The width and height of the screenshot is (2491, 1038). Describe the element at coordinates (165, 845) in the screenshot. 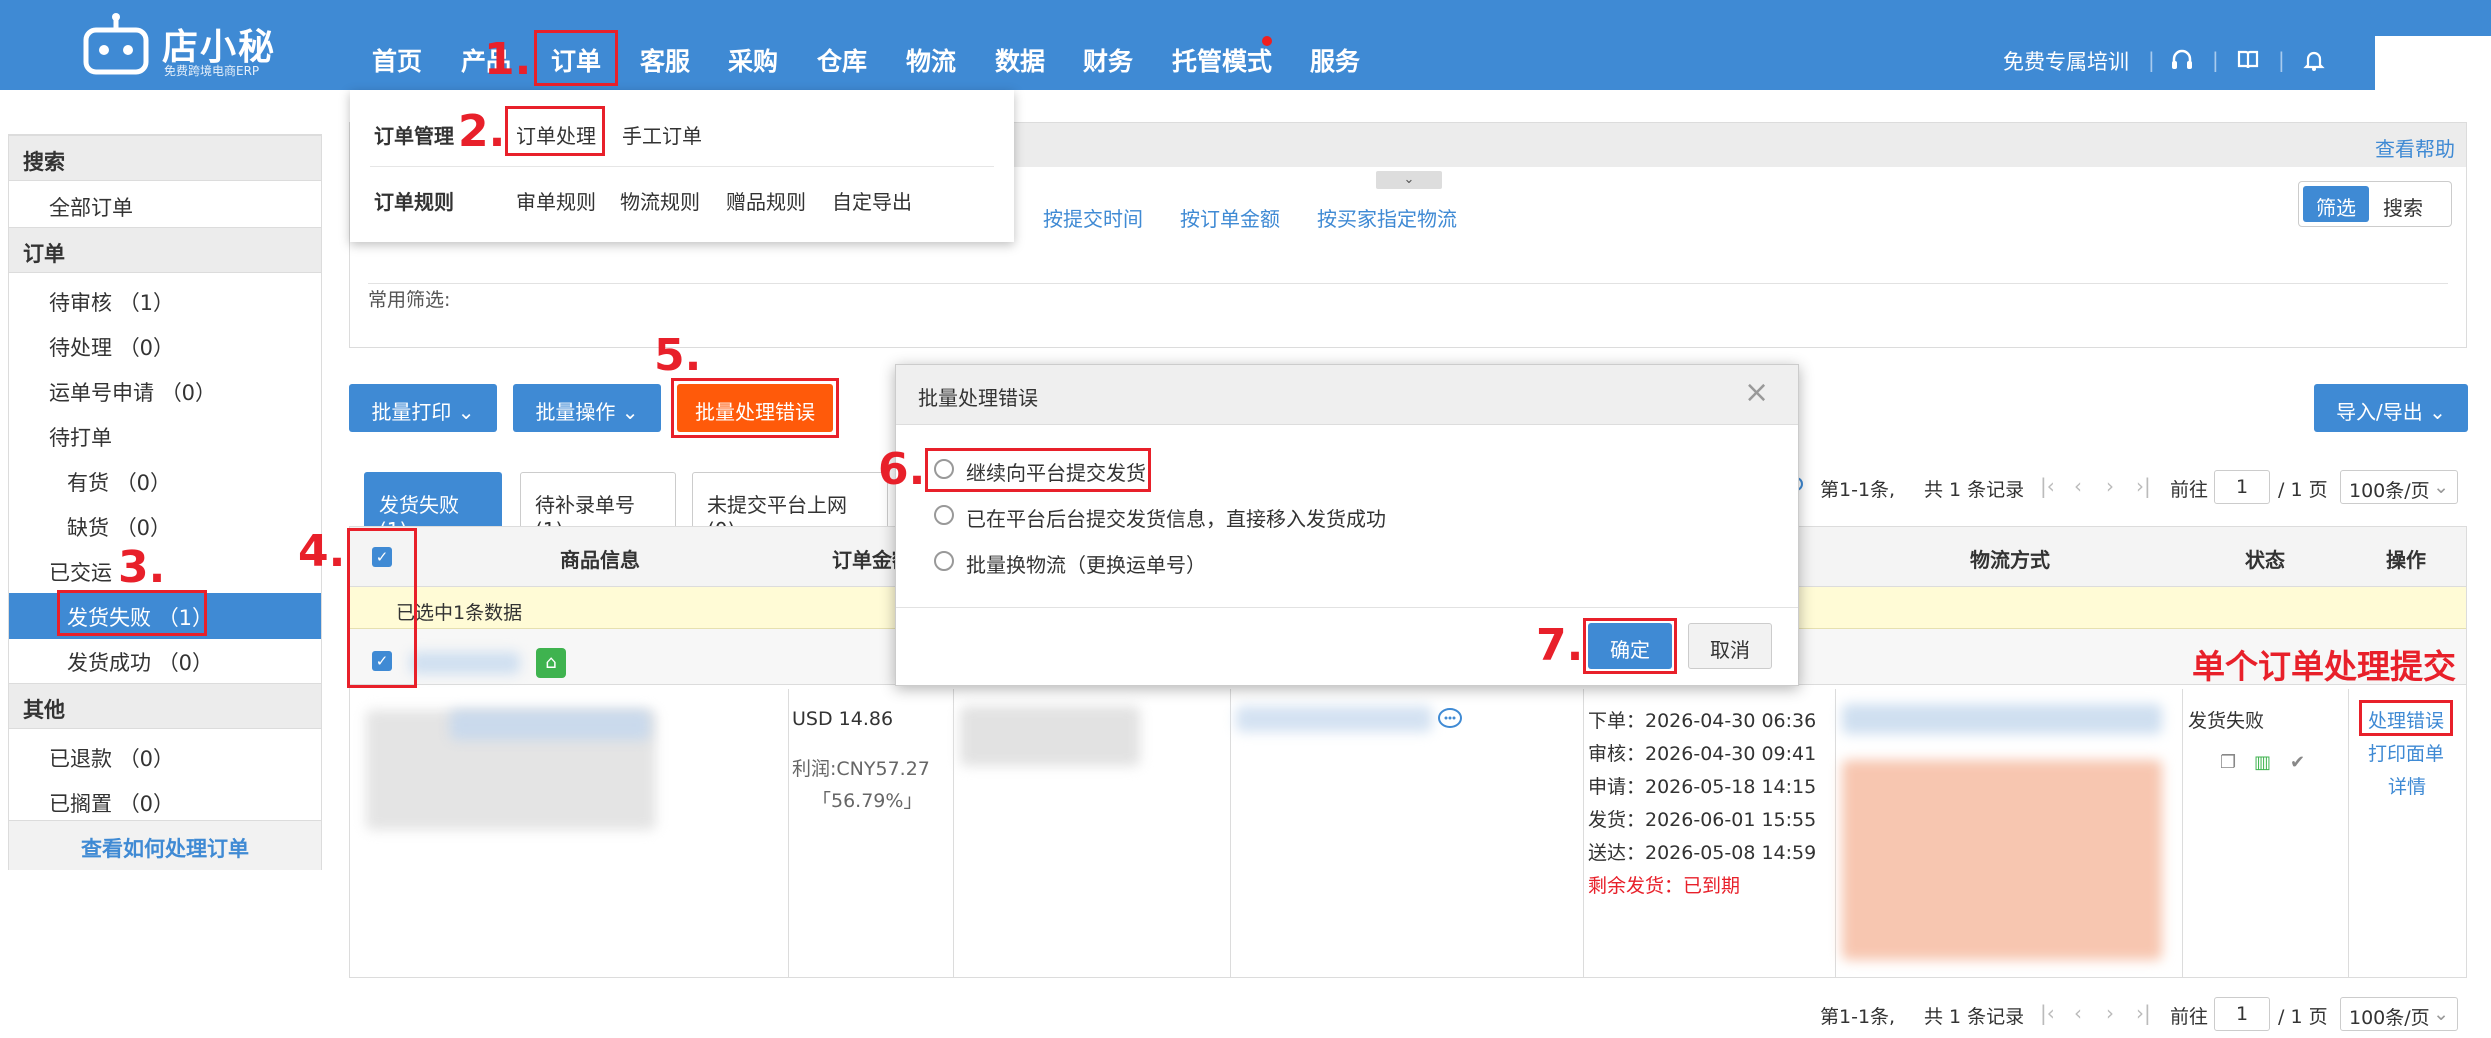

I see `help-how-to-process-link: 查看如何处理订单` at that location.